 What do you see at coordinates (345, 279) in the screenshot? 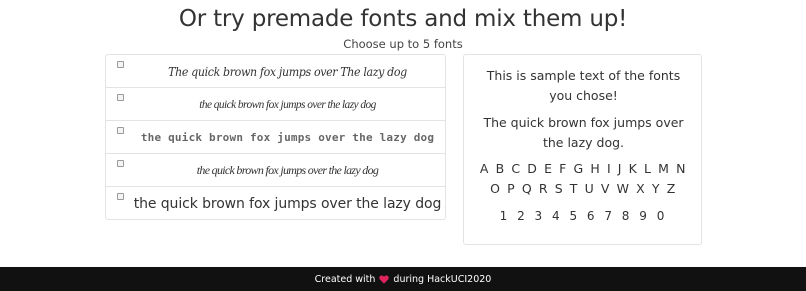
I see `footer-prefix: Created with` at bounding box center [345, 279].